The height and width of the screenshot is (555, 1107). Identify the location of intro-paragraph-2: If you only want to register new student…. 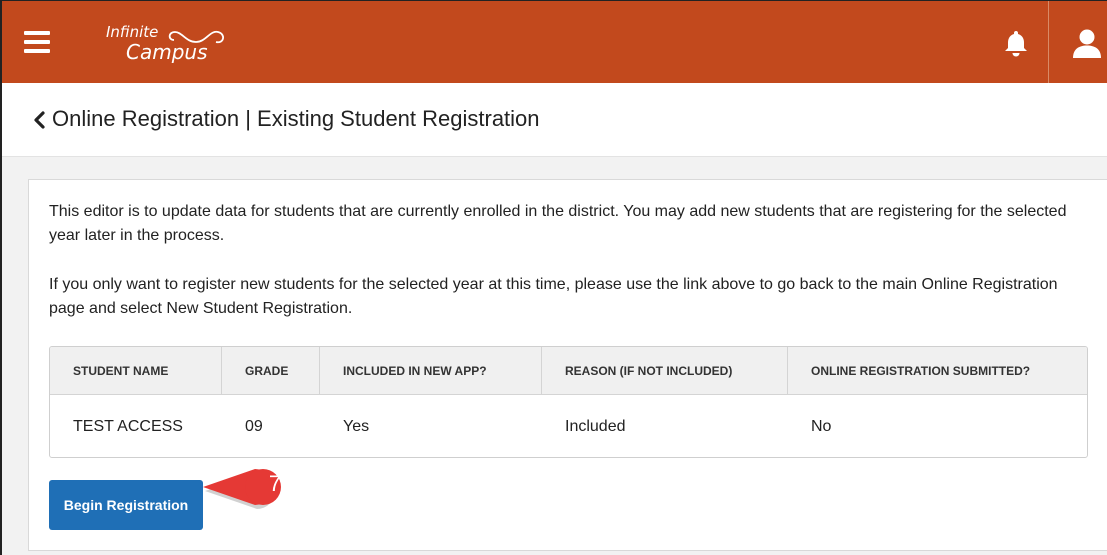
(553, 296).